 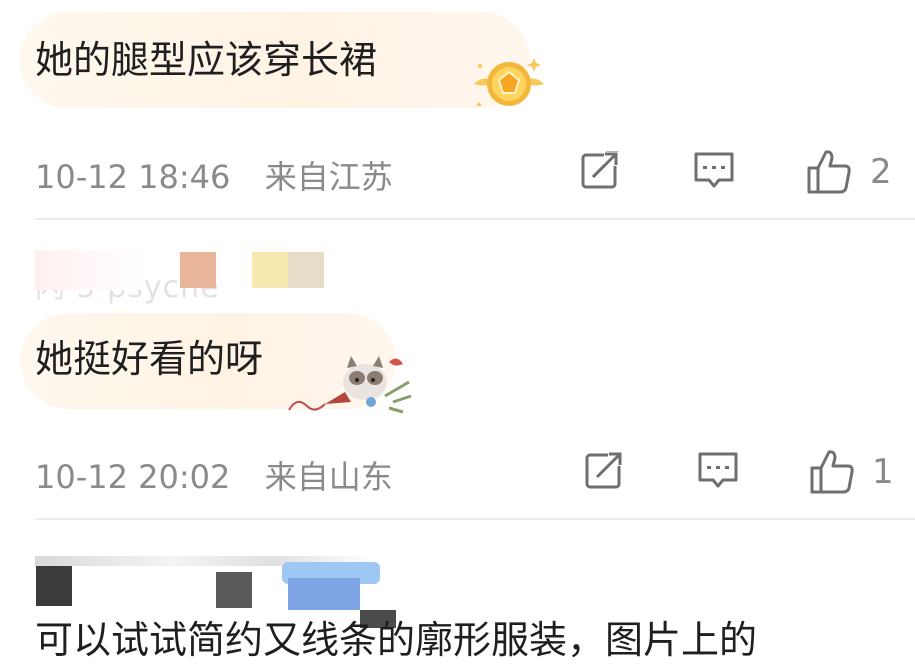 What do you see at coordinates (90, 270) in the screenshot?
I see `avatar-blur` at bounding box center [90, 270].